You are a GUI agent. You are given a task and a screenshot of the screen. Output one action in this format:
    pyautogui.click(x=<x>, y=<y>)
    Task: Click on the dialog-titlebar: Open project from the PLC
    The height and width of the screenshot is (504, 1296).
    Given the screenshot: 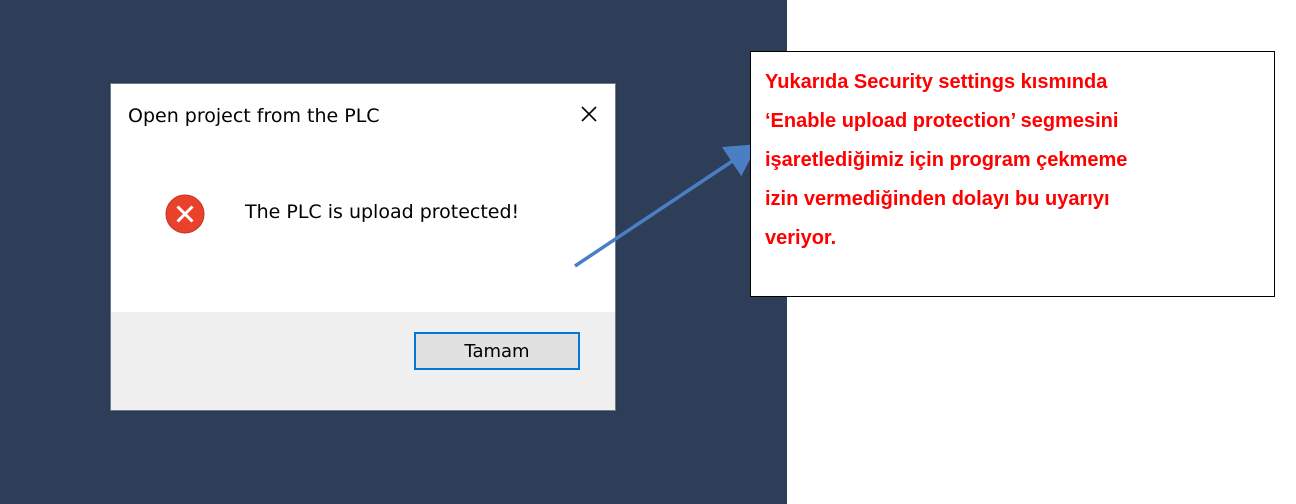 What is the action you would take?
    pyautogui.click(x=363, y=116)
    